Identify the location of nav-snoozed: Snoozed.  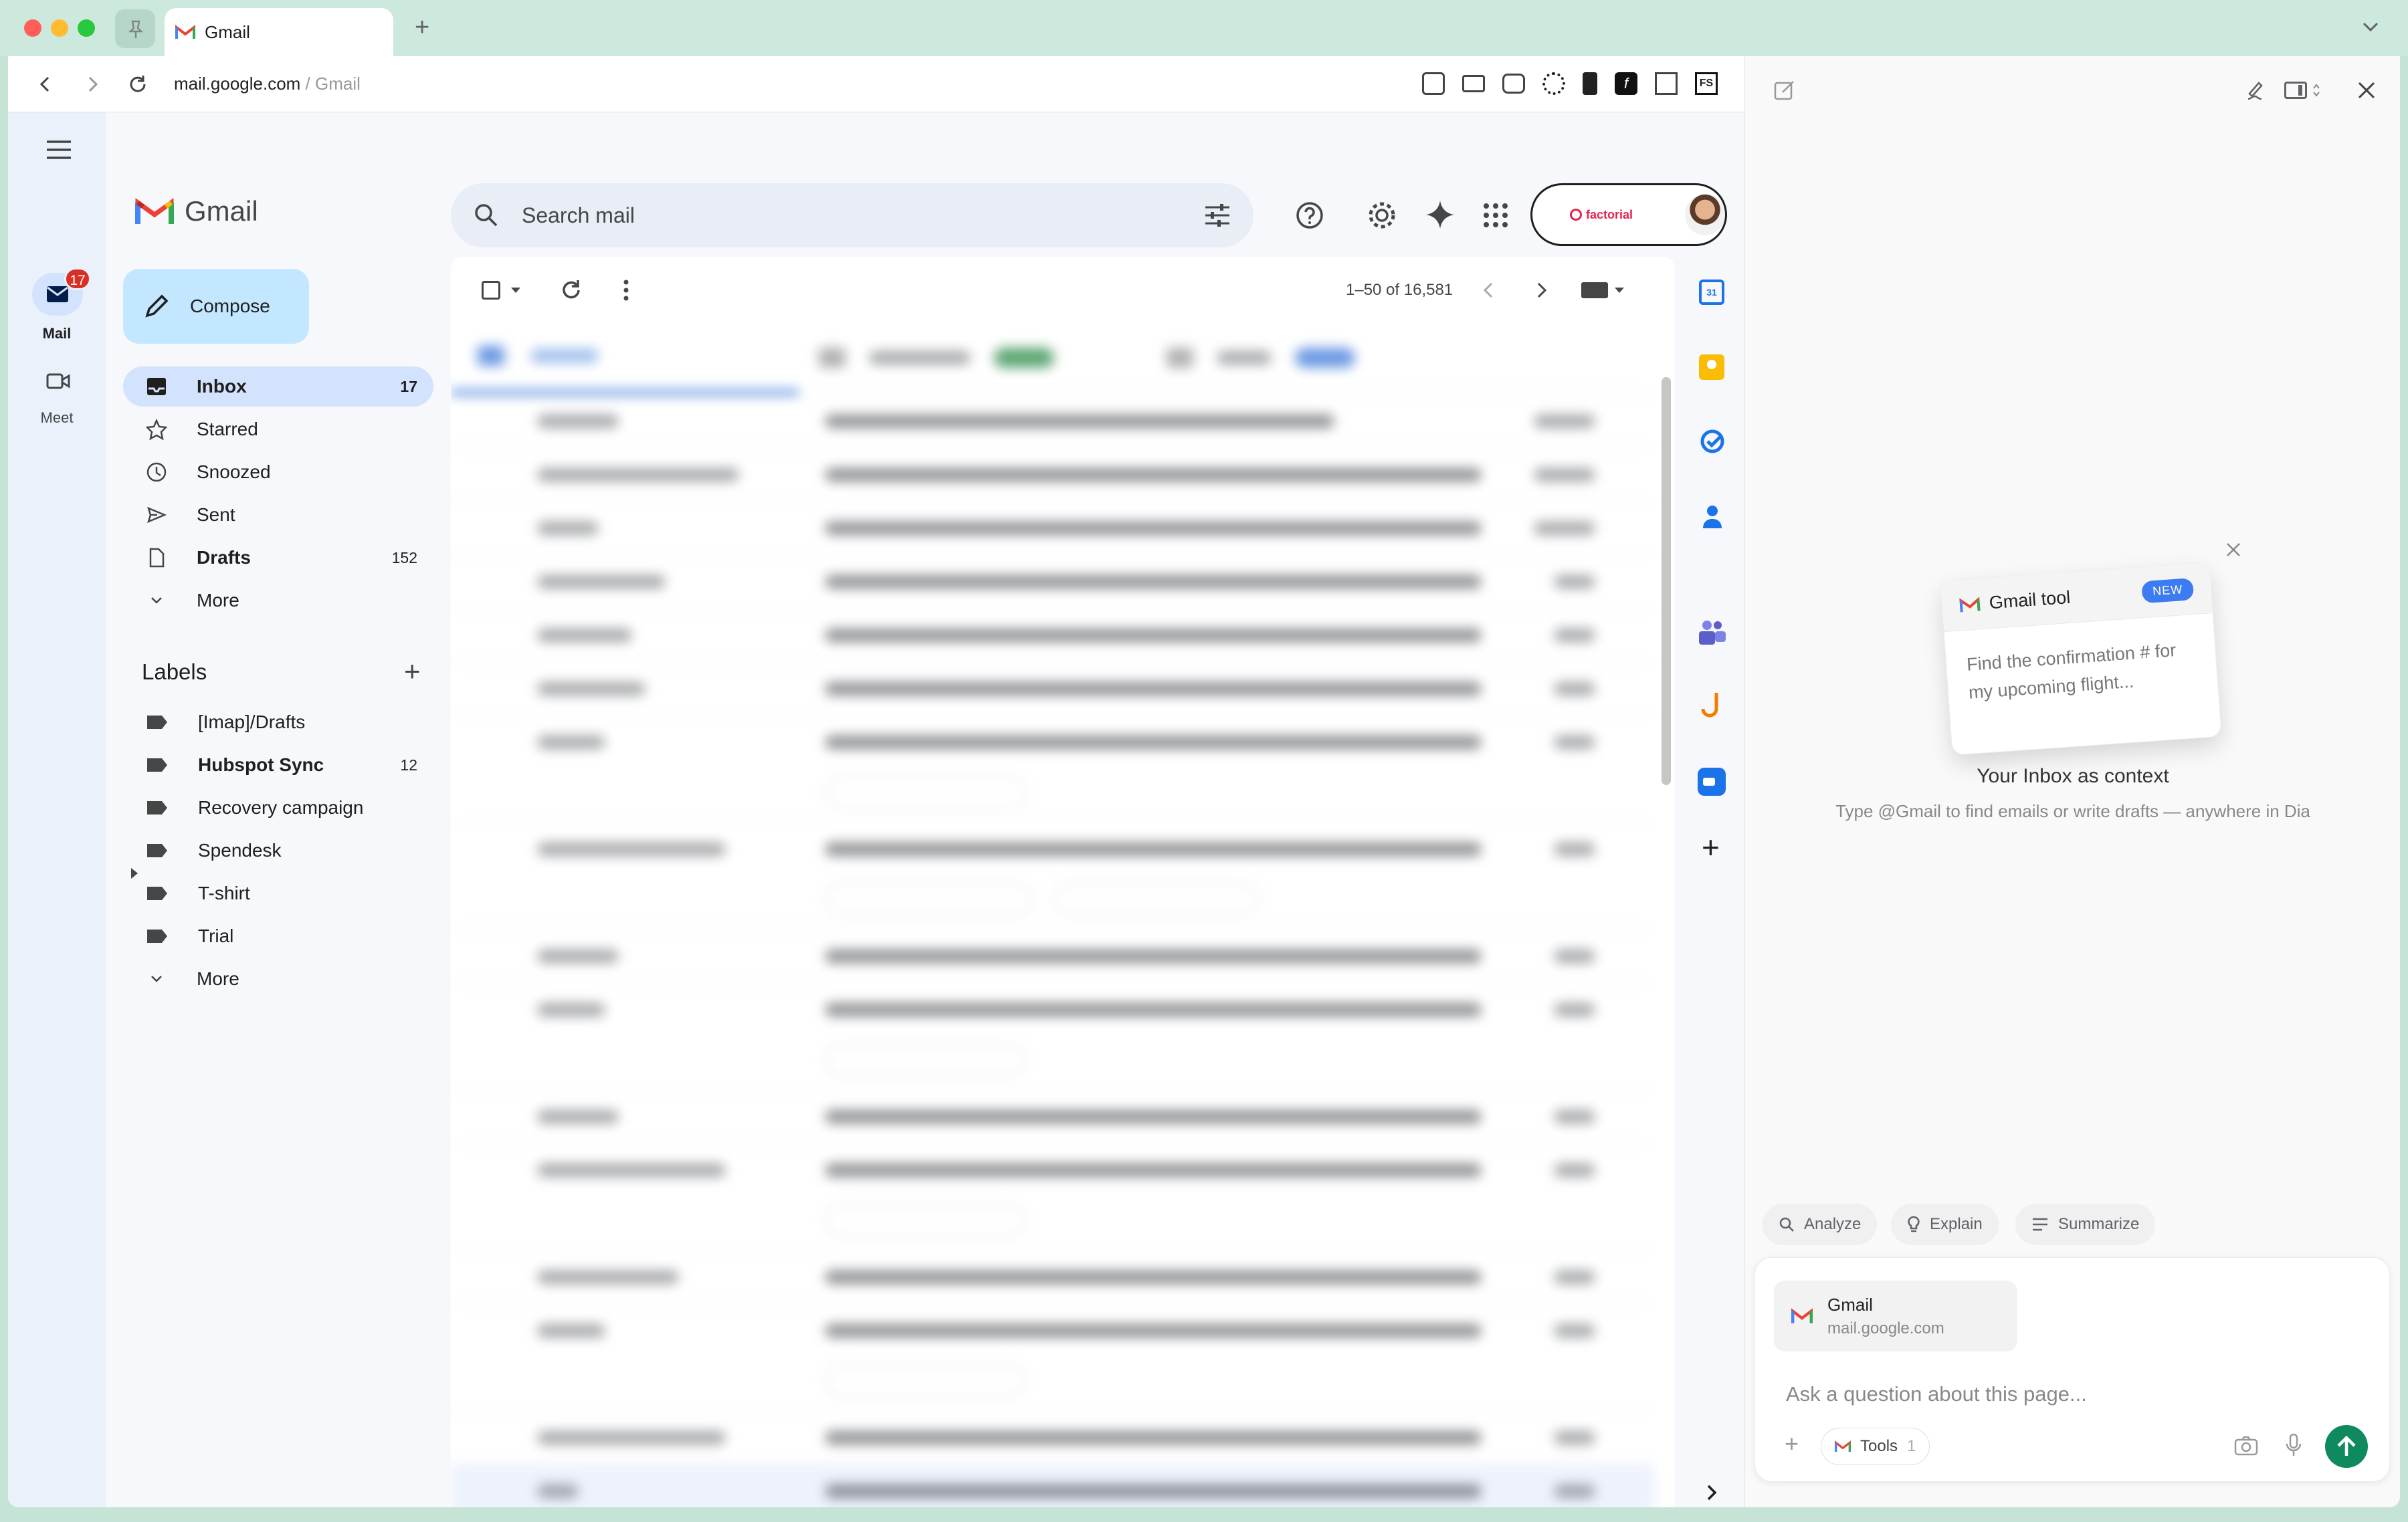
(278, 472).